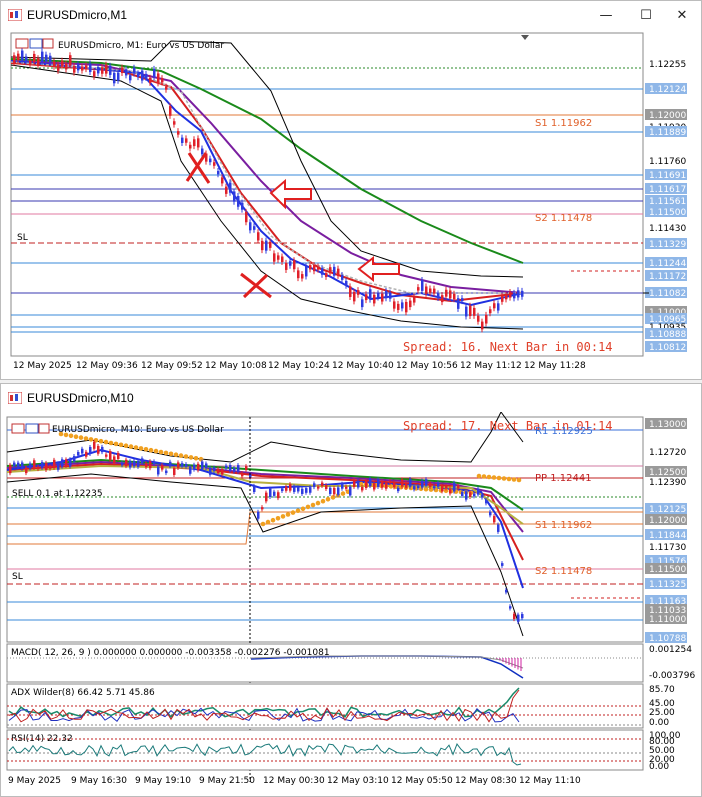 This screenshot has height=797, width=702. What do you see at coordinates (15, 15) in the screenshot?
I see `chart-app-icon` at bounding box center [15, 15].